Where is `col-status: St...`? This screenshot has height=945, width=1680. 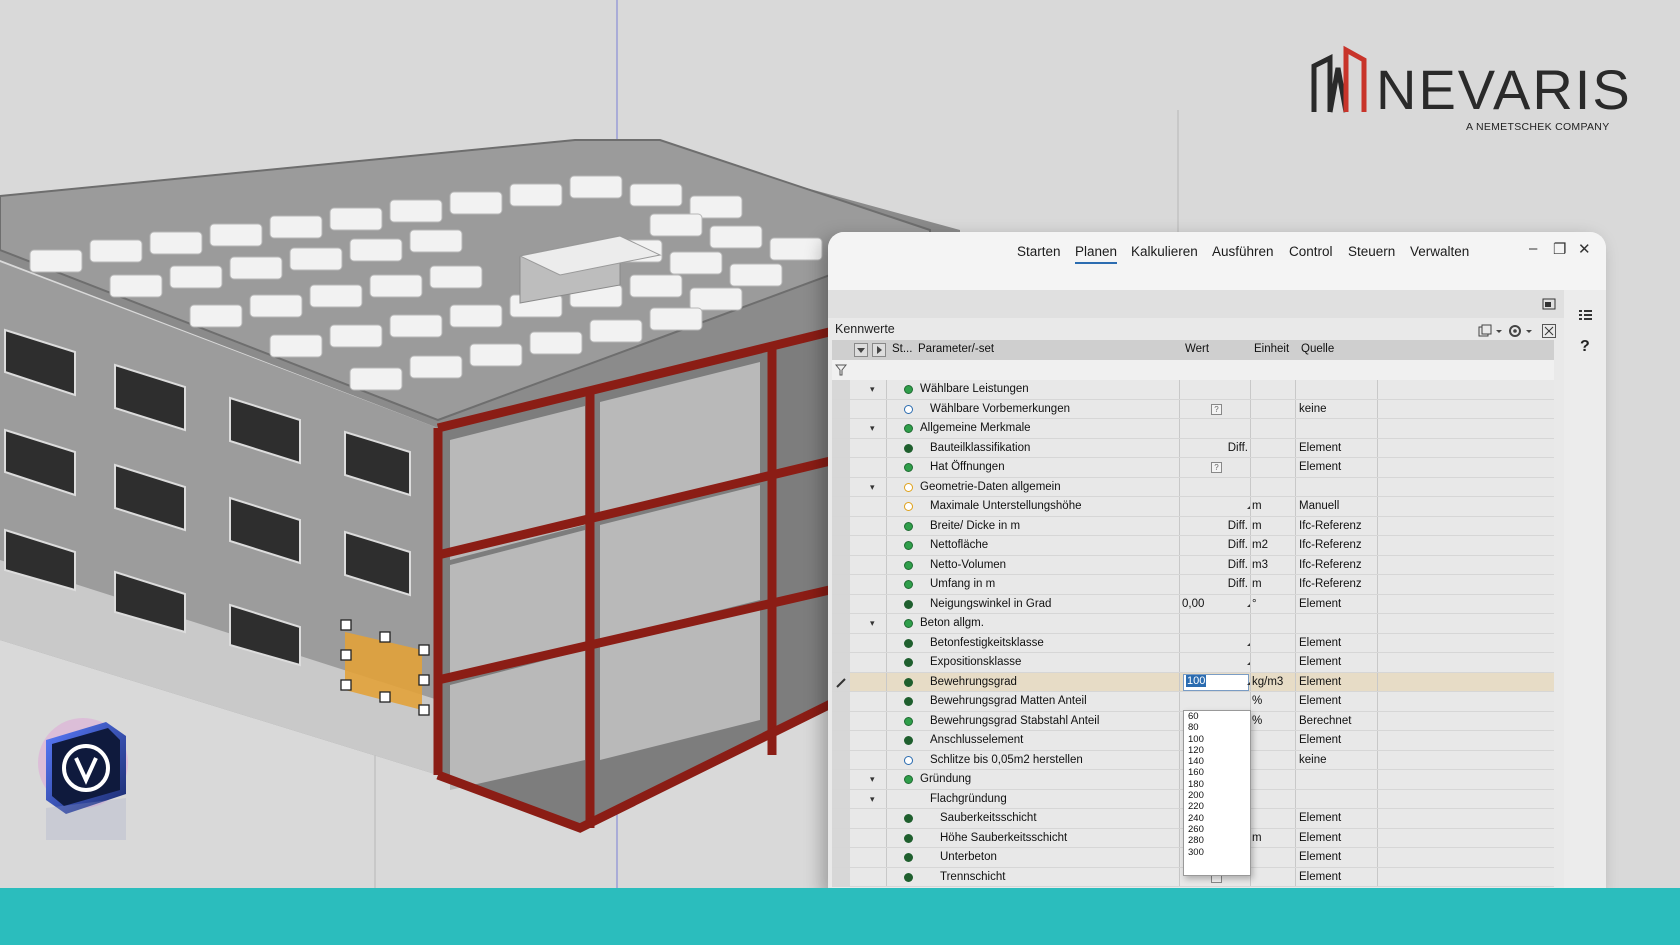 col-status: St... is located at coordinates (902, 349).